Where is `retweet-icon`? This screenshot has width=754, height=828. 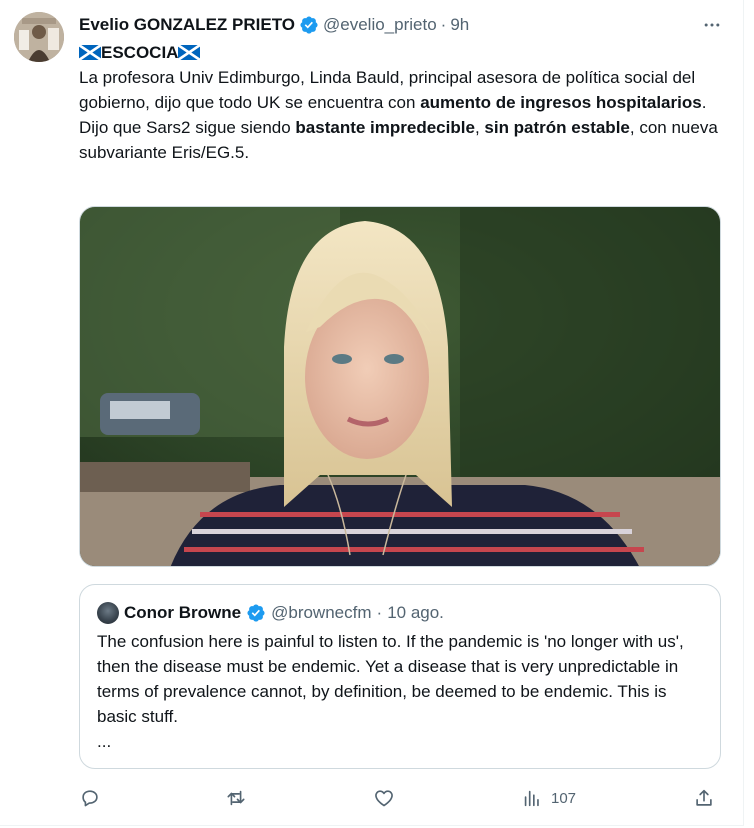
retweet-icon is located at coordinates (236, 798).